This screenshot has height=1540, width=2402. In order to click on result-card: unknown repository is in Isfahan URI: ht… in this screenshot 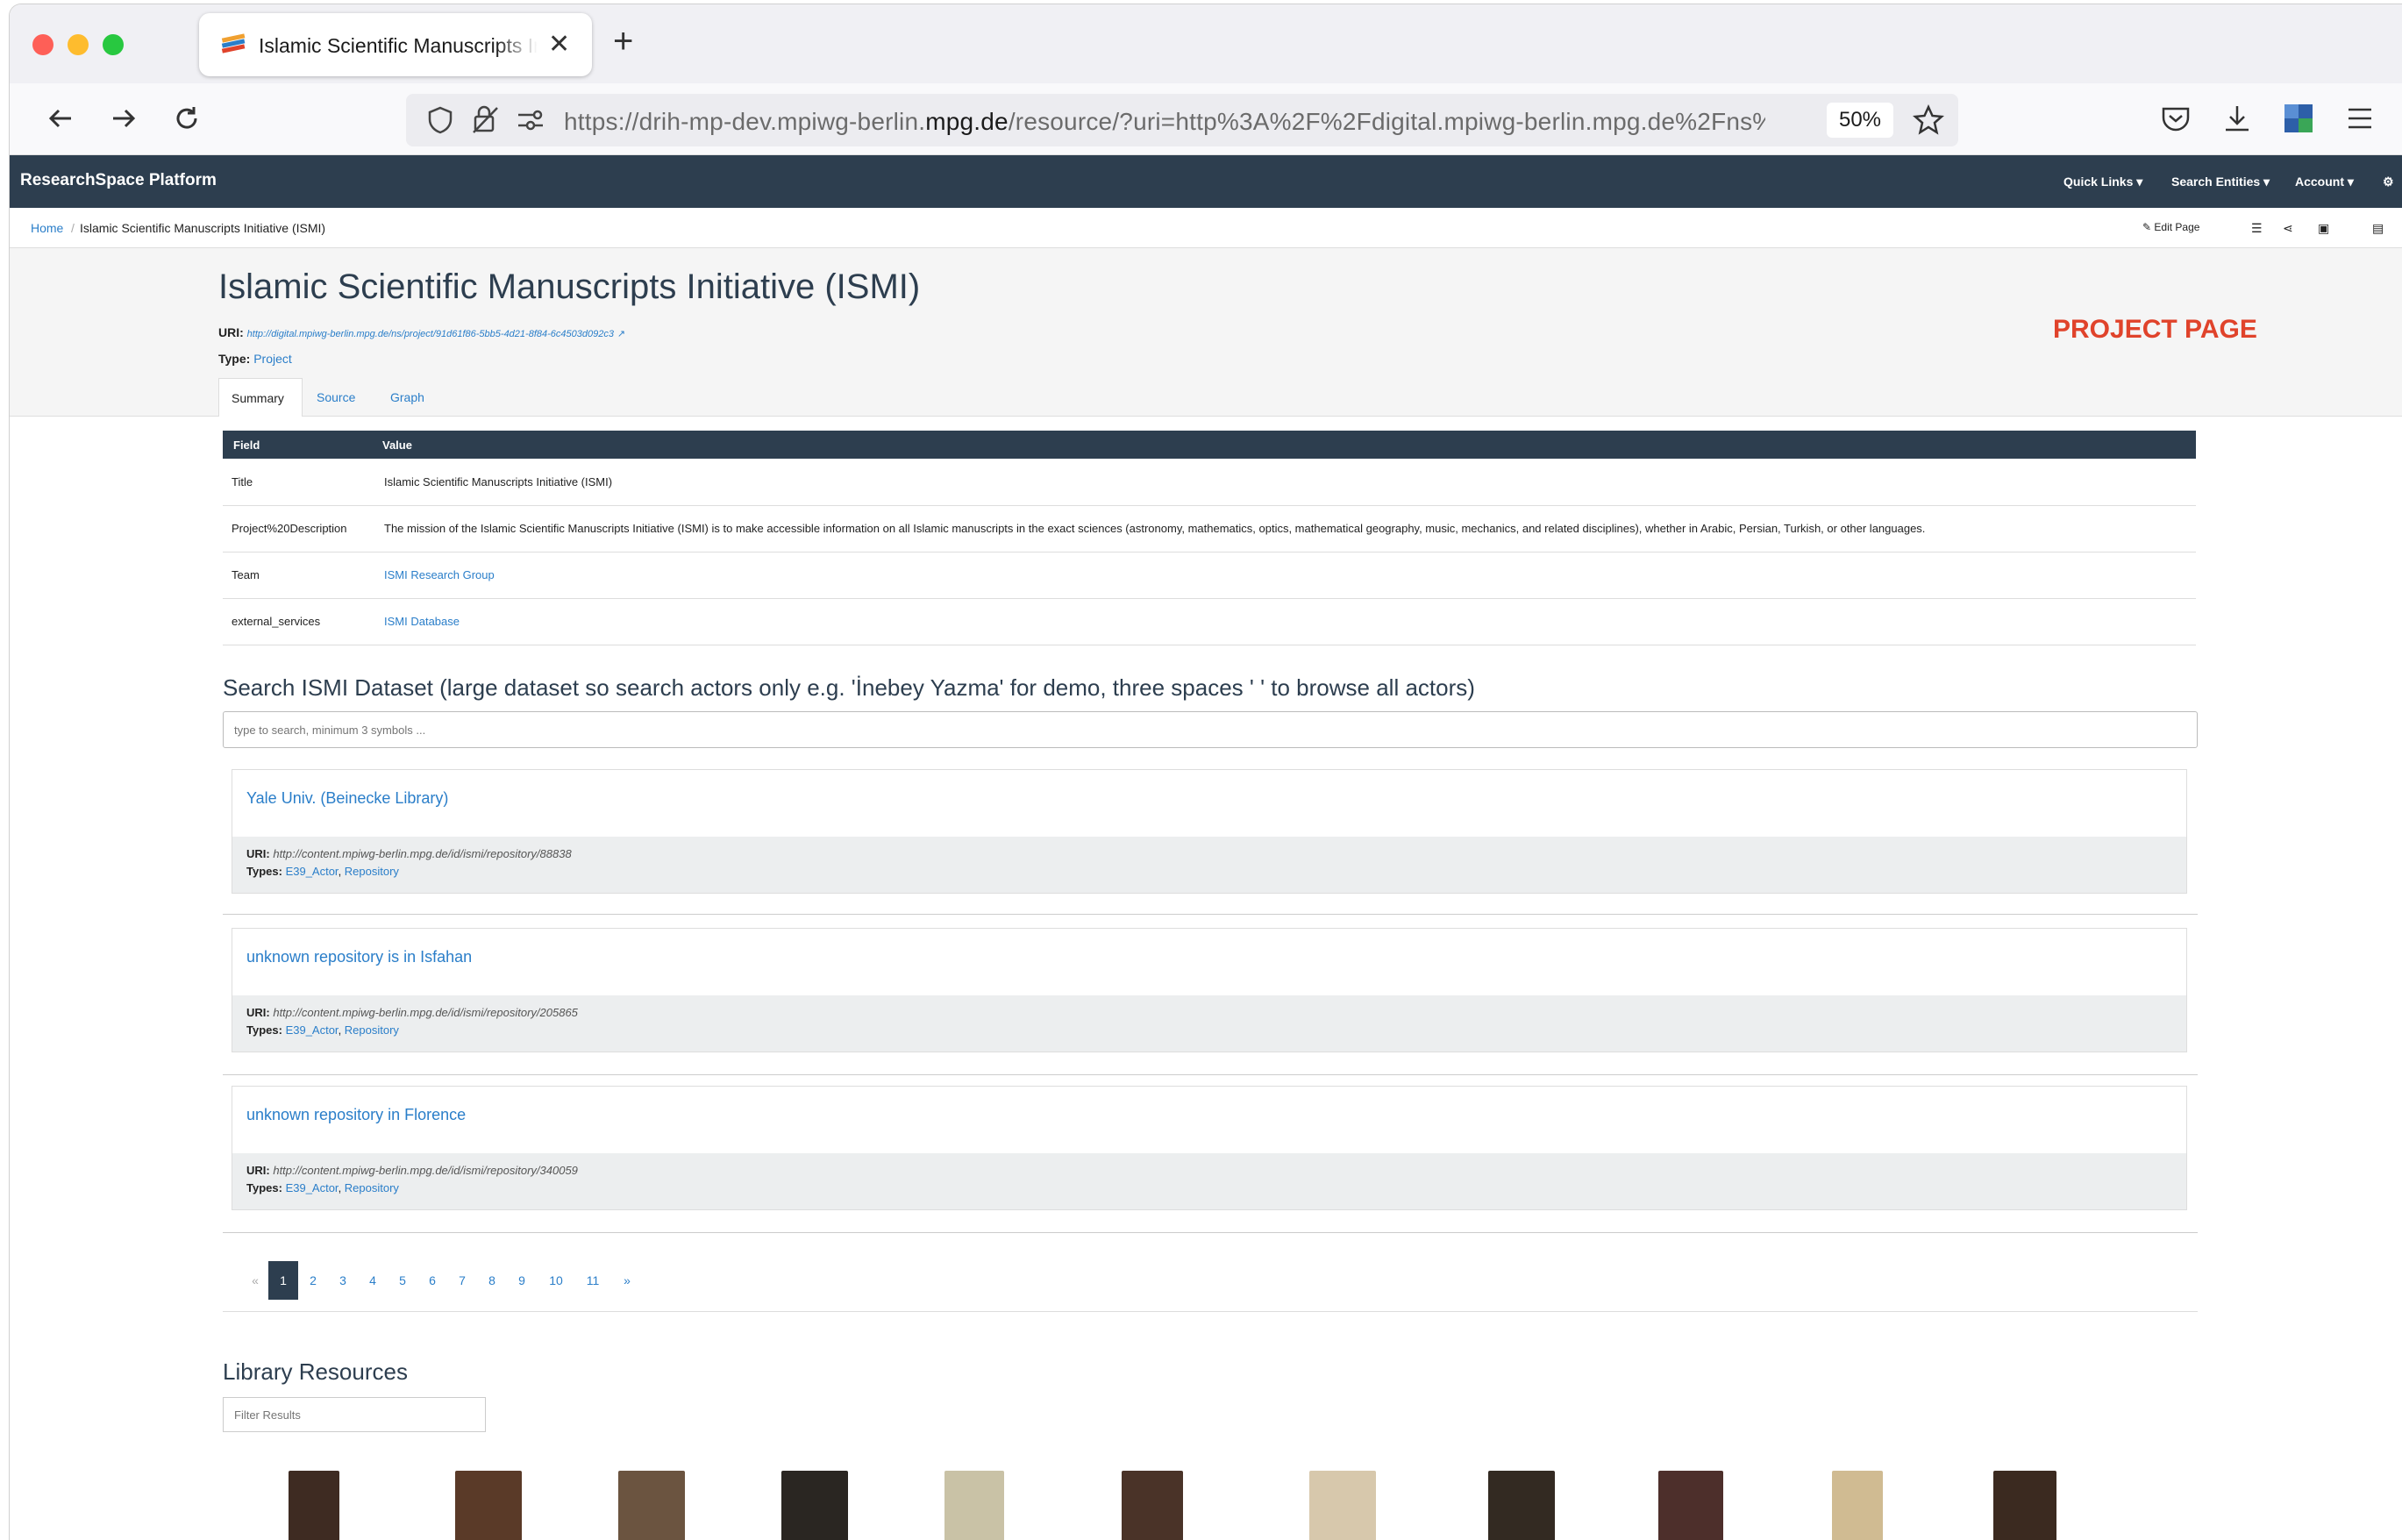, I will do `click(1209, 990)`.